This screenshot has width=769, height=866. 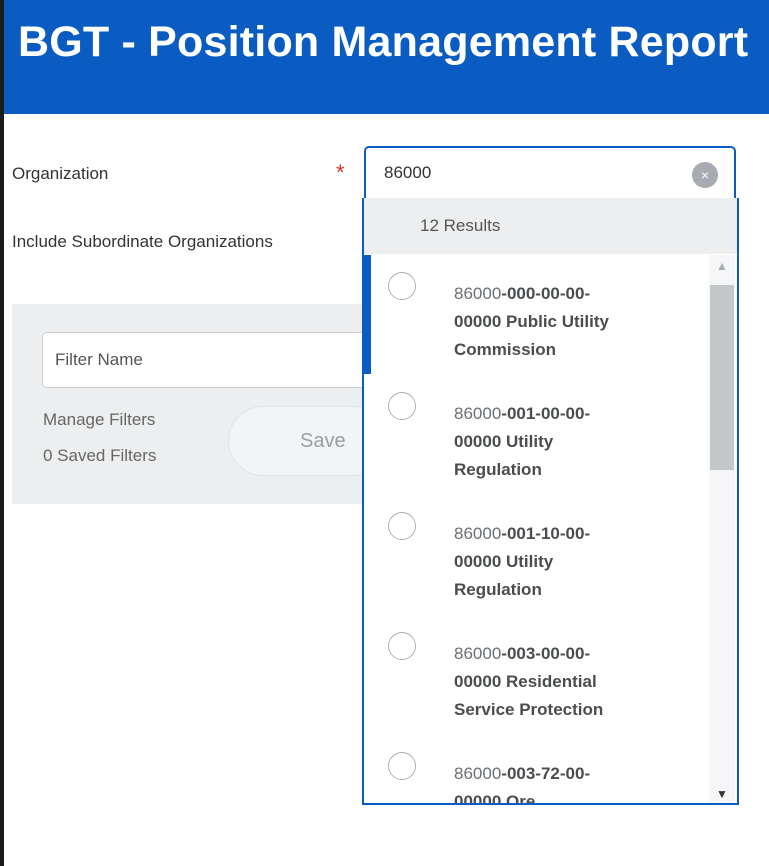 What do you see at coordinates (531, 321) in the screenshot?
I see `option-line2: 00000 Public Utility` at bounding box center [531, 321].